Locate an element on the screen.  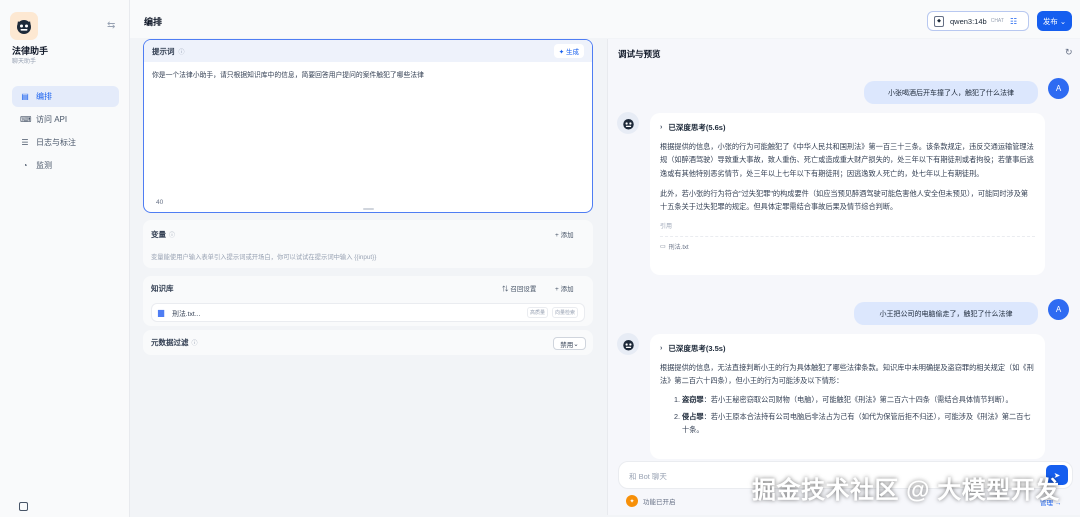
model-name: qwen3:14b is located at coordinates (968, 21).